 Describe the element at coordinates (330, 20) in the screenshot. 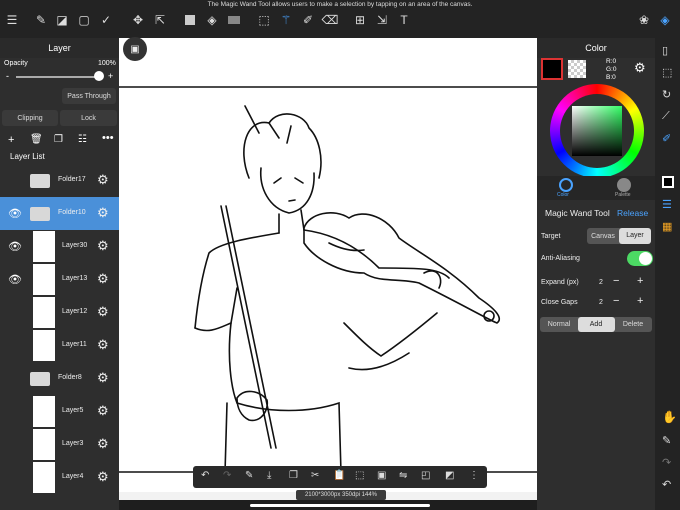

I see `select-eraser-icon: ⌫` at that location.